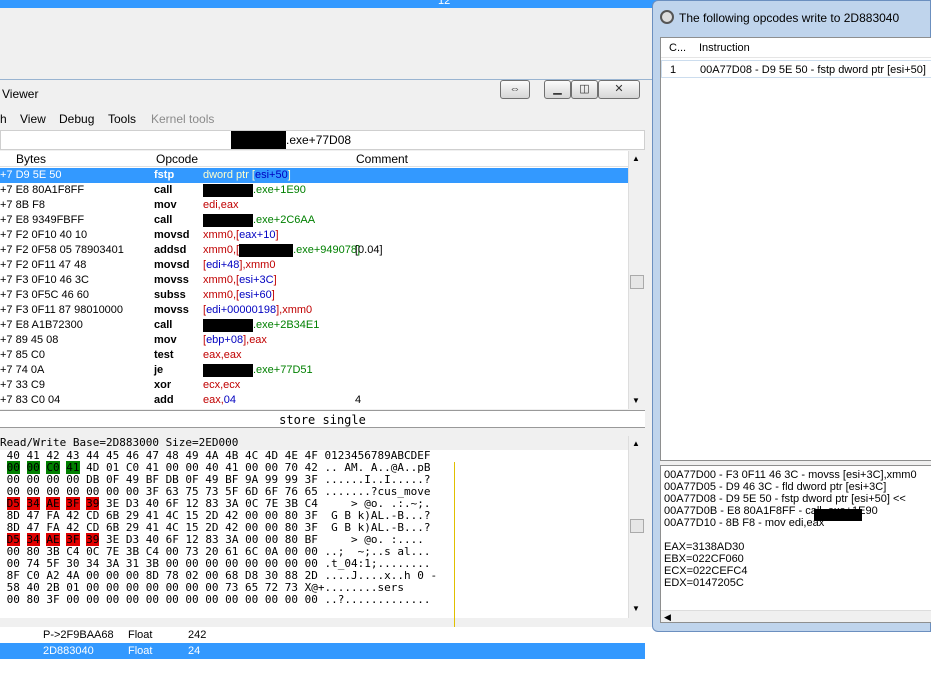  What do you see at coordinates (255, 295) in the screenshot?
I see `operand-b: esi+60` at bounding box center [255, 295].